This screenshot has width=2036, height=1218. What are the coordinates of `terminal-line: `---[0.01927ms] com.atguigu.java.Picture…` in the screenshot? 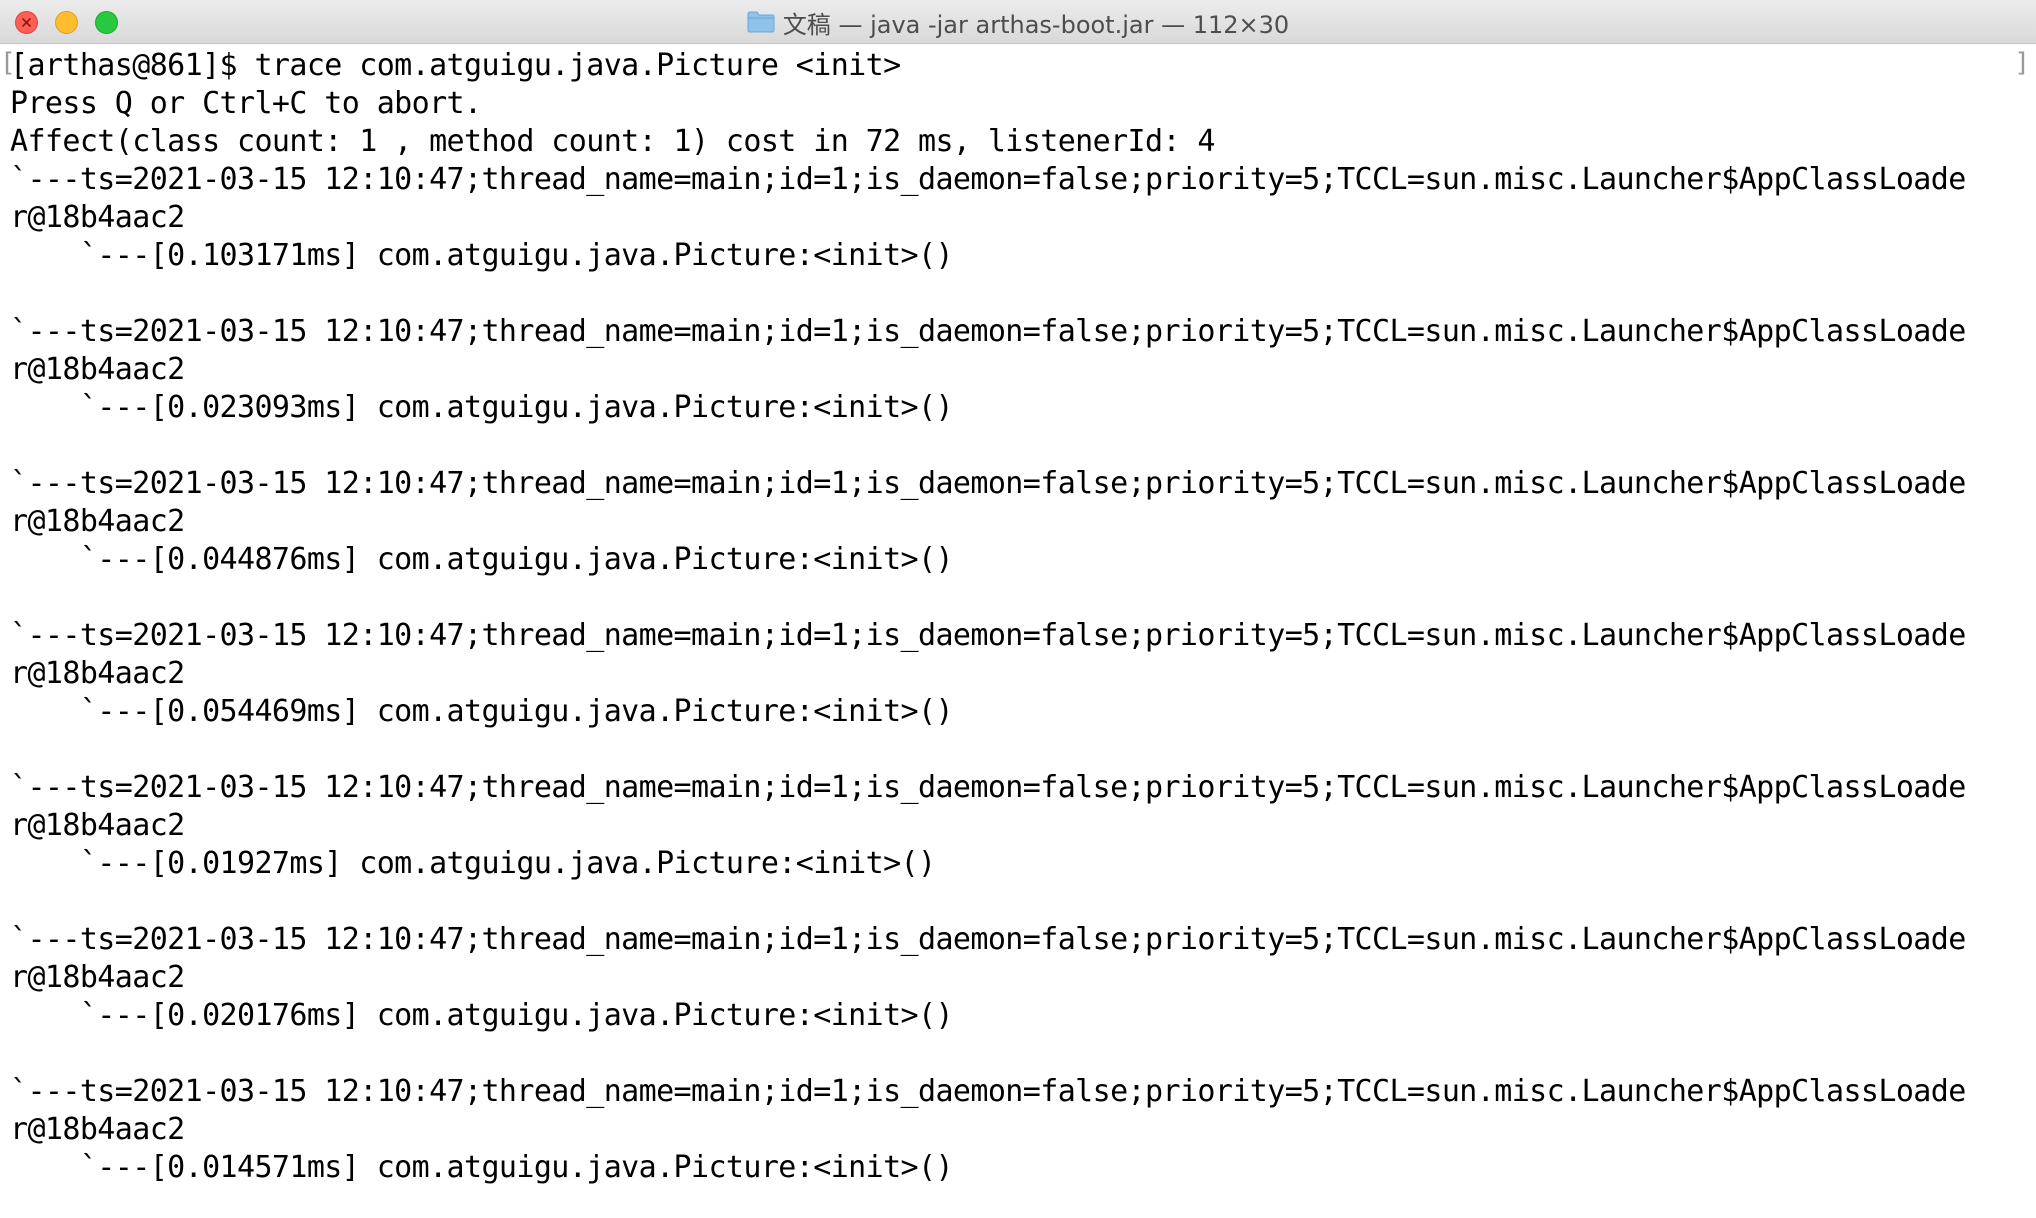 It's located at (473, 863).